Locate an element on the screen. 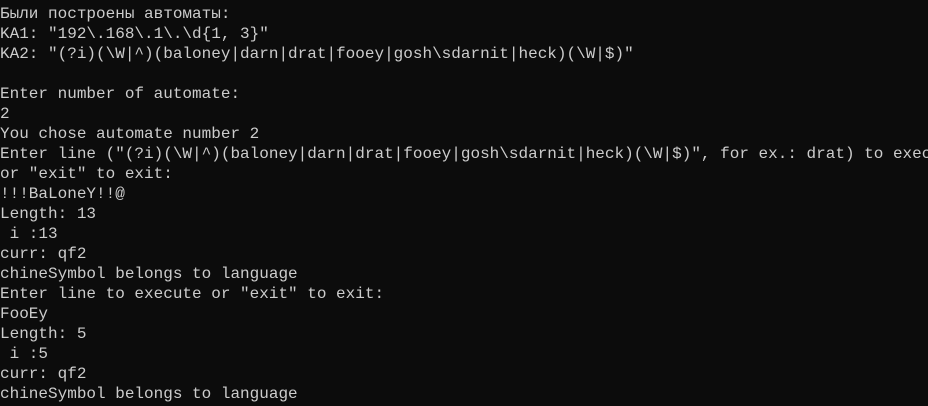  console-line: Length: 5 is located at coordinates (43, 334).